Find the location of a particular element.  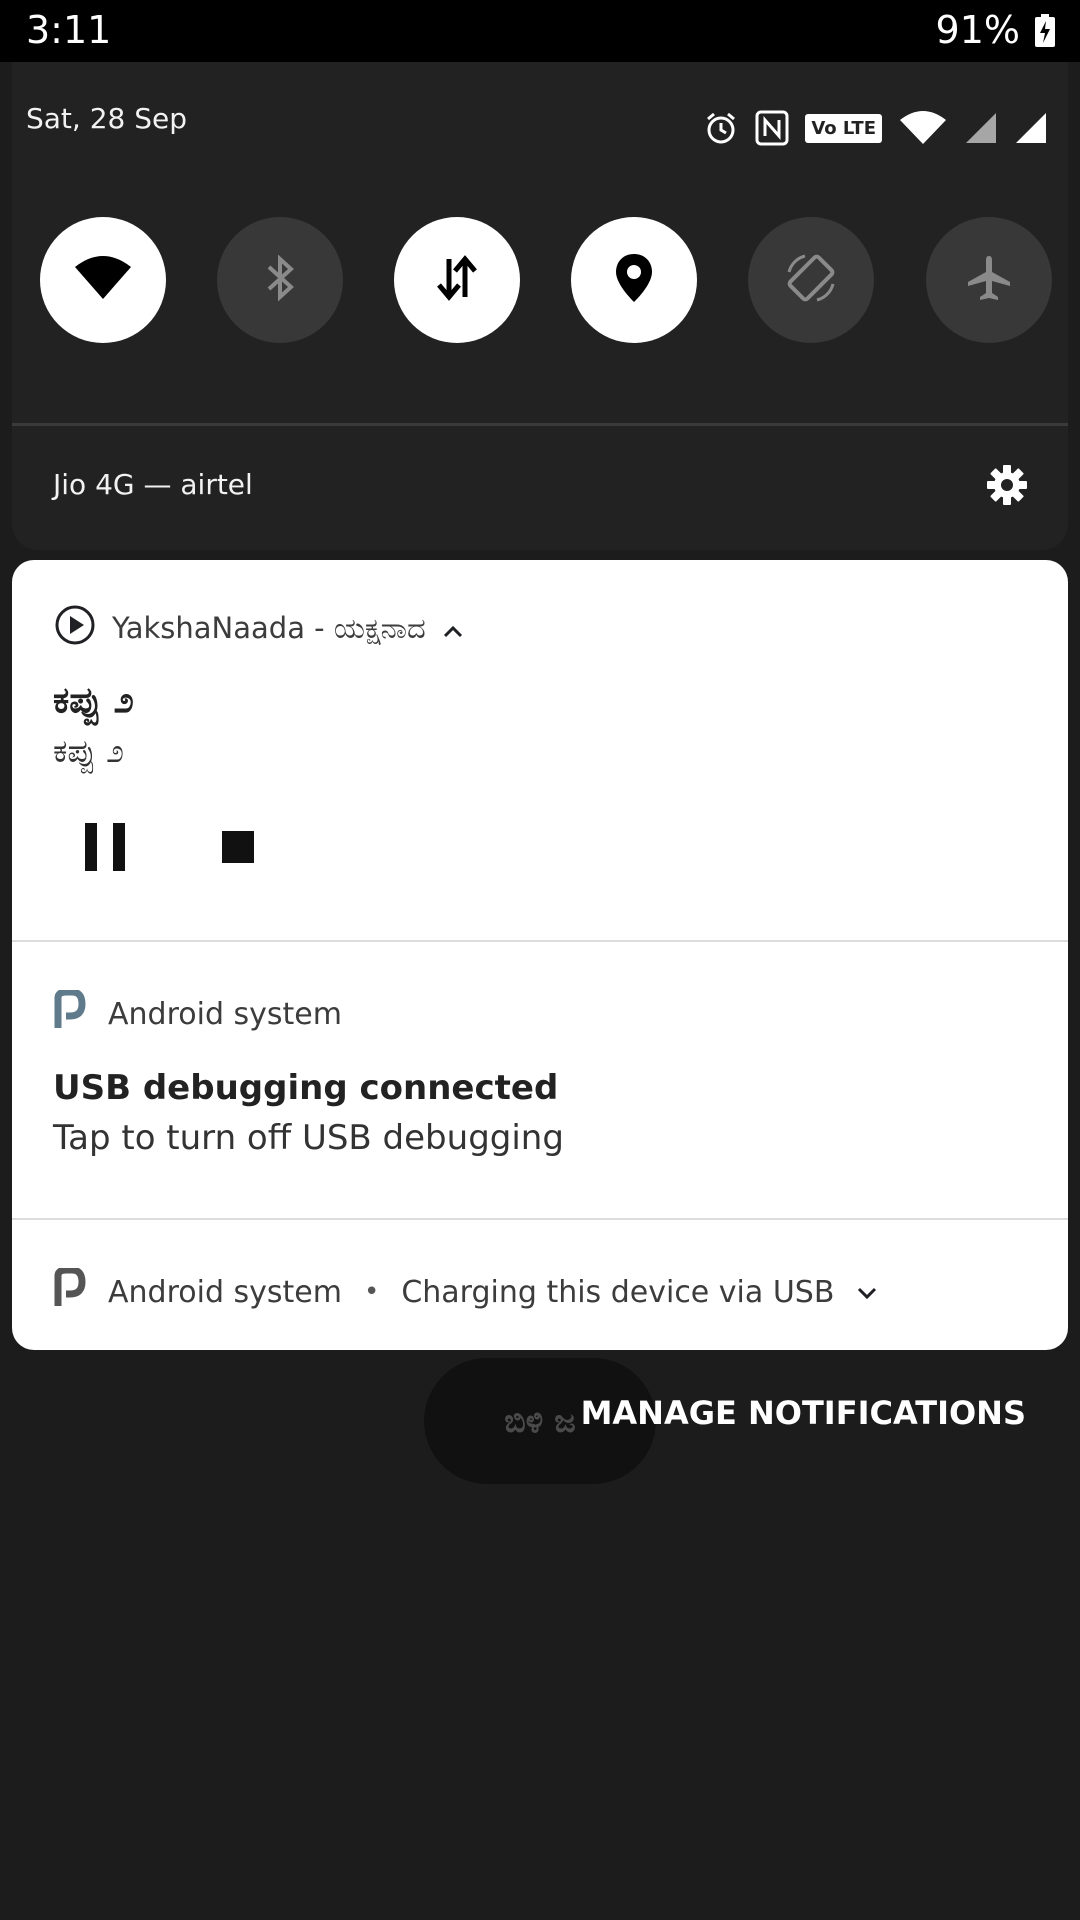

tile-location is located at coordinates (634, 280).